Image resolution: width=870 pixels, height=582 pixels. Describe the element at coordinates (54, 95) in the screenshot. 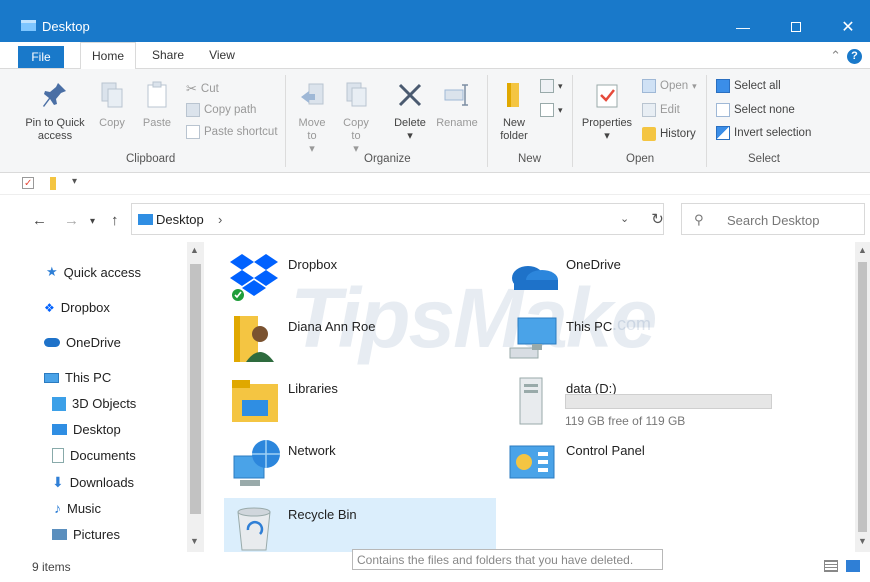

I see `pin-icon` at that location.